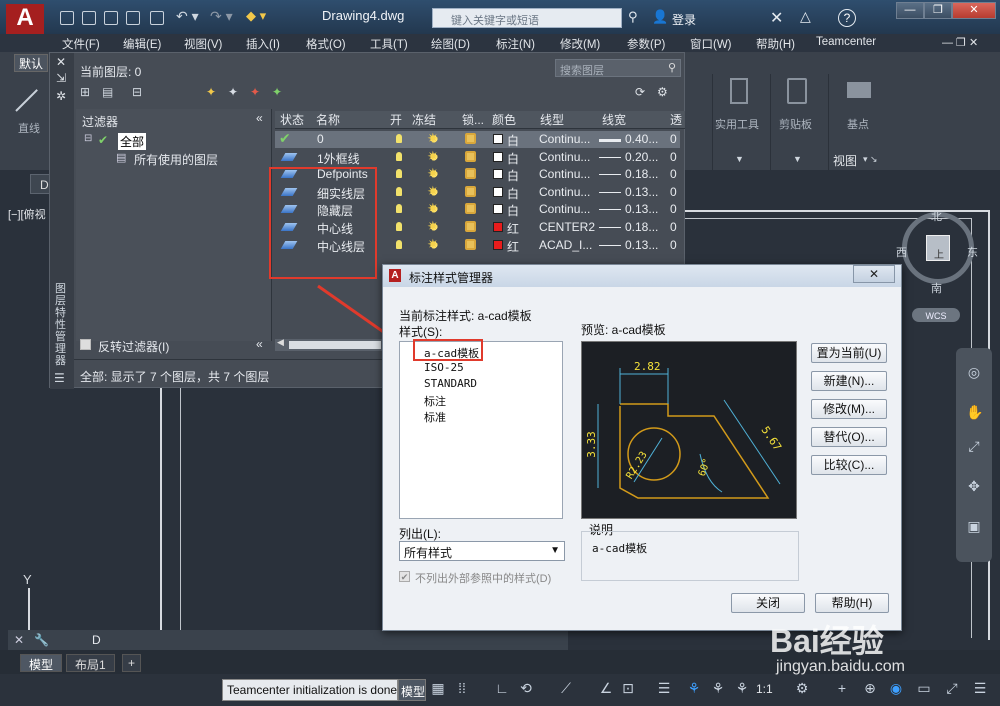 Image resolution: width=1000 pixels, height=706 pixels. Describe the element at coordinates (132, 663) in the screenshot. I see `tab-add: +` at that location.